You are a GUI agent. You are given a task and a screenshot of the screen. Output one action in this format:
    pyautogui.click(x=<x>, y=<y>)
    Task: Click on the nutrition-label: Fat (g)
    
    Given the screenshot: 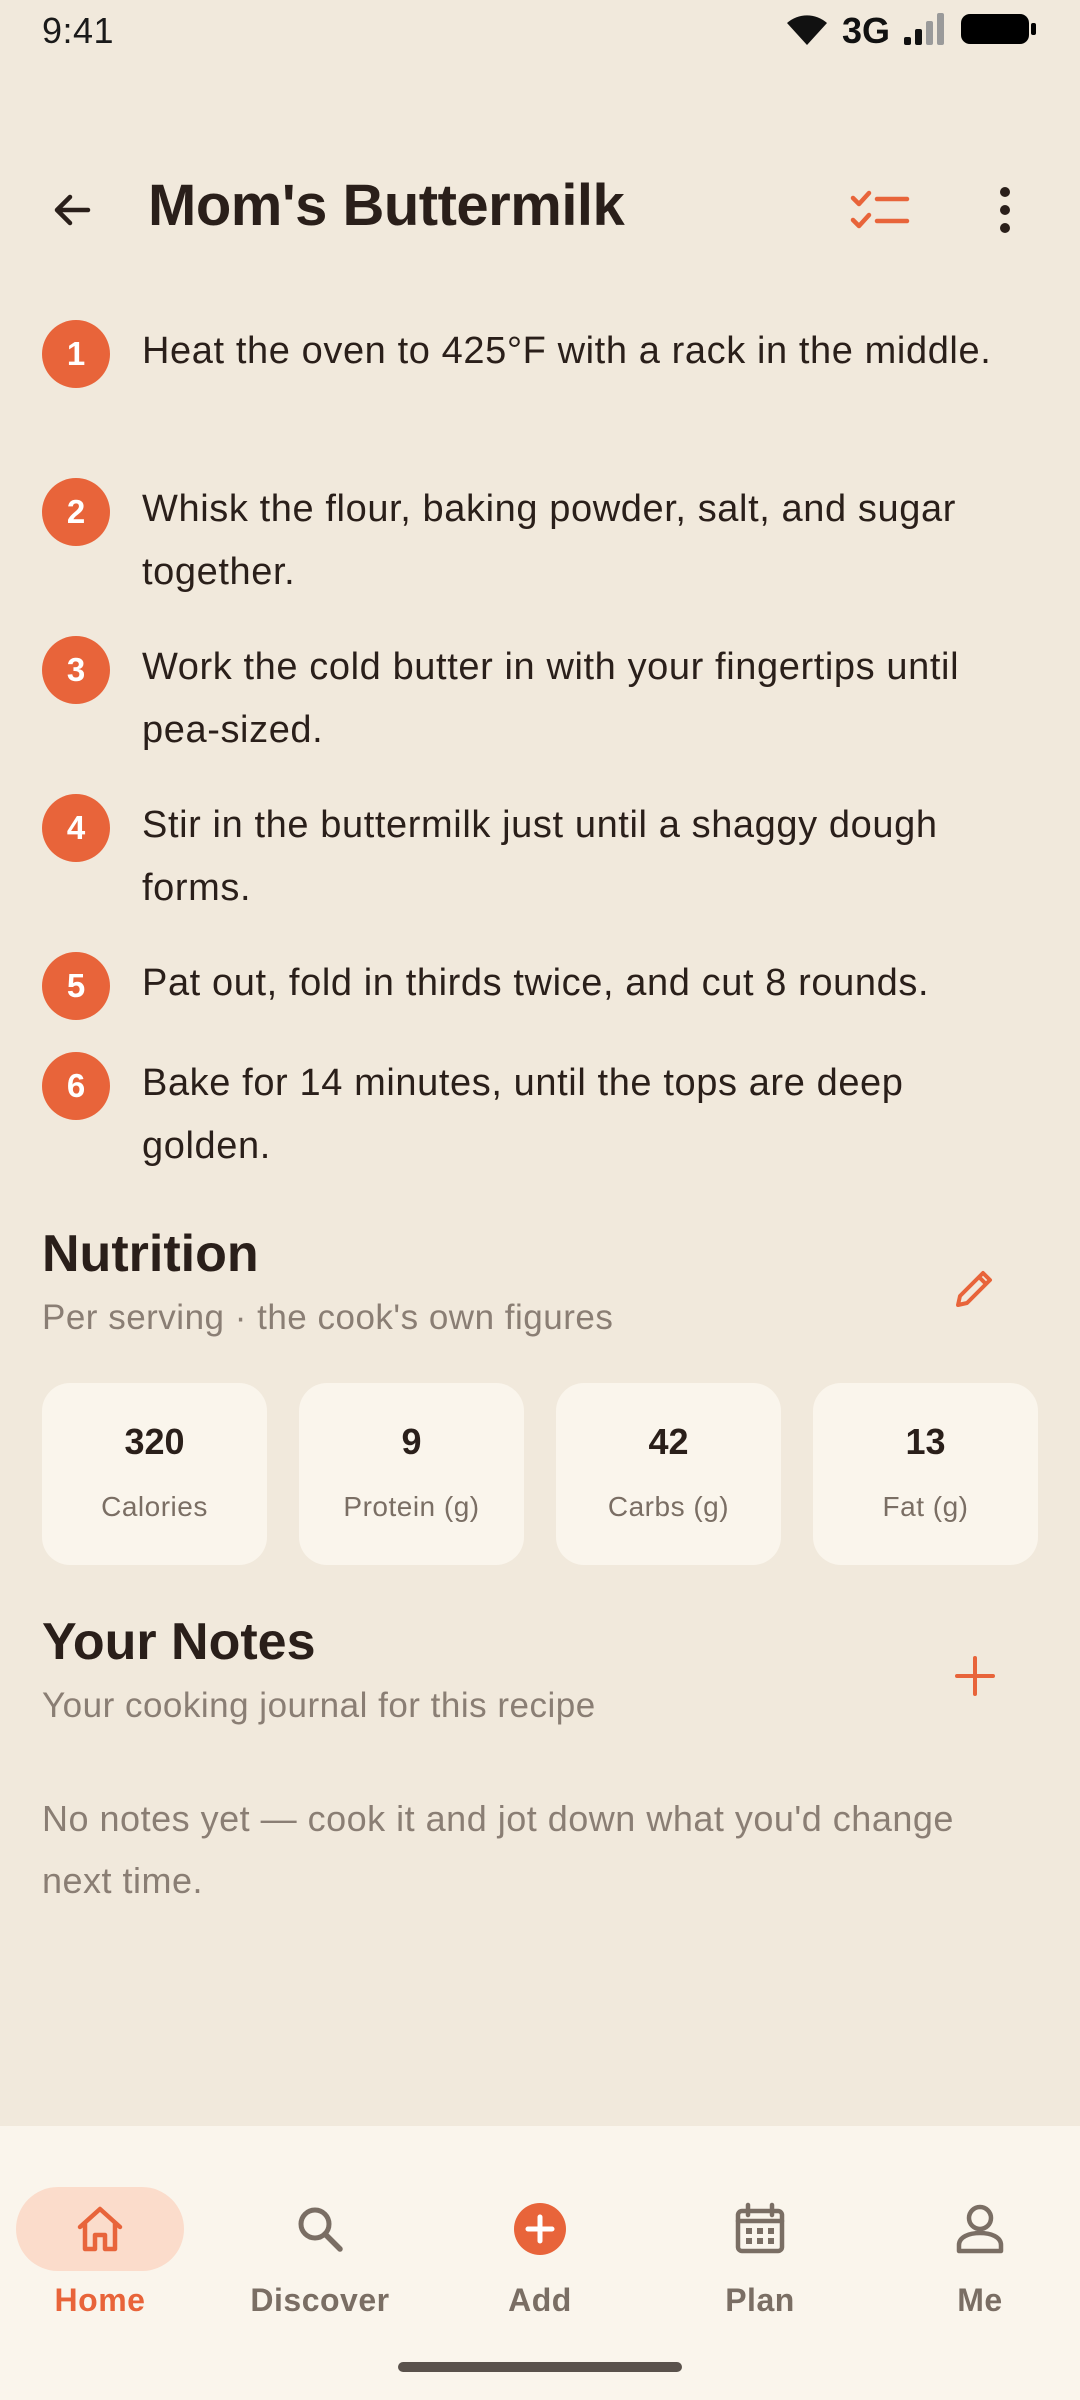 What is the action you would take?
    pyautogui.click(x=925, y=1506)
    